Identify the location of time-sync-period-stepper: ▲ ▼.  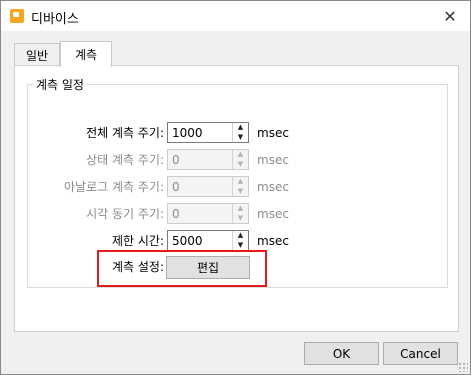
(208, 213).